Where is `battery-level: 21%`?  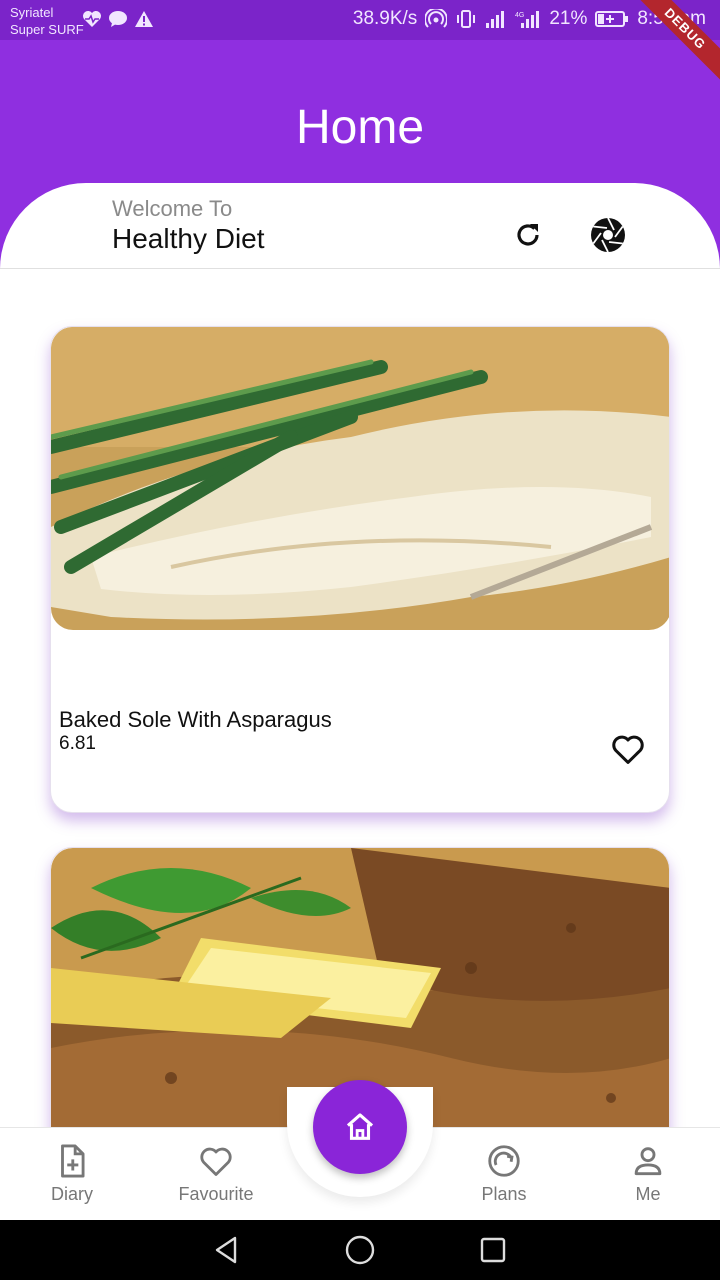
battery-level: 21% is located at coordinates (568, 18).